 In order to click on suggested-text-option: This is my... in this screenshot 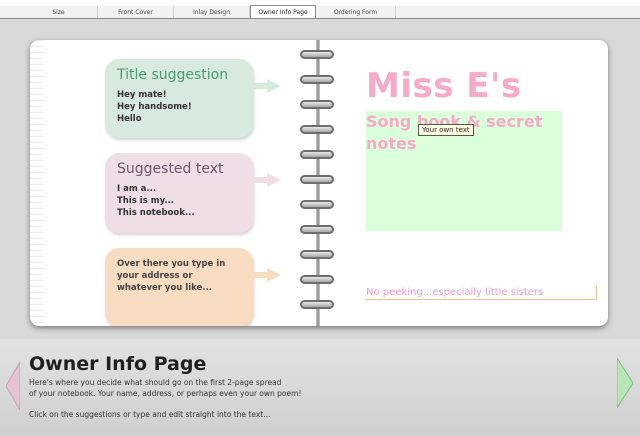, I will do `click(179, 201)`.